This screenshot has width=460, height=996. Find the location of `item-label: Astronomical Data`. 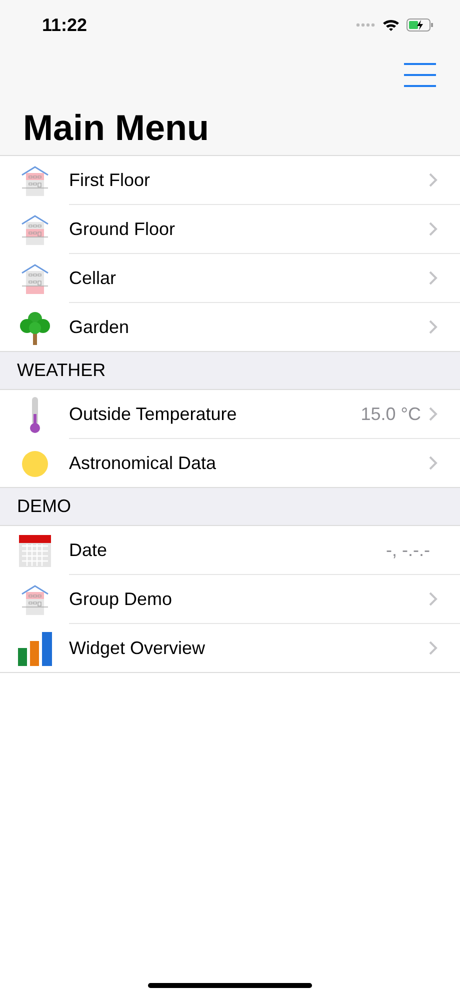

item-label: Astronomical Data is located at coordinates (143, 463).